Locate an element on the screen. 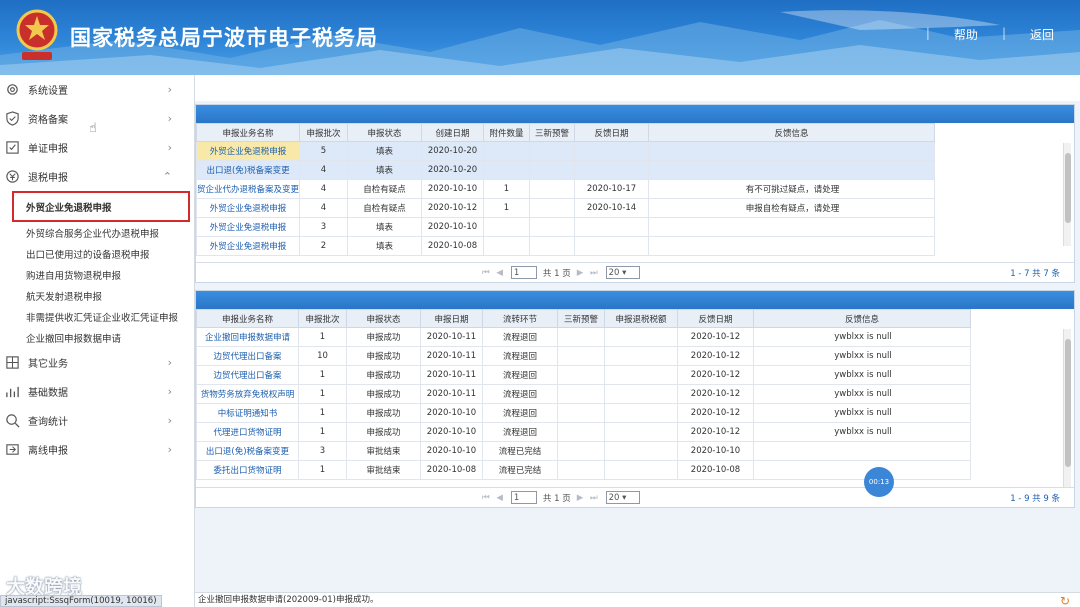  sidebar-item-label: 基础数据 is located at coordinates (48, 393).